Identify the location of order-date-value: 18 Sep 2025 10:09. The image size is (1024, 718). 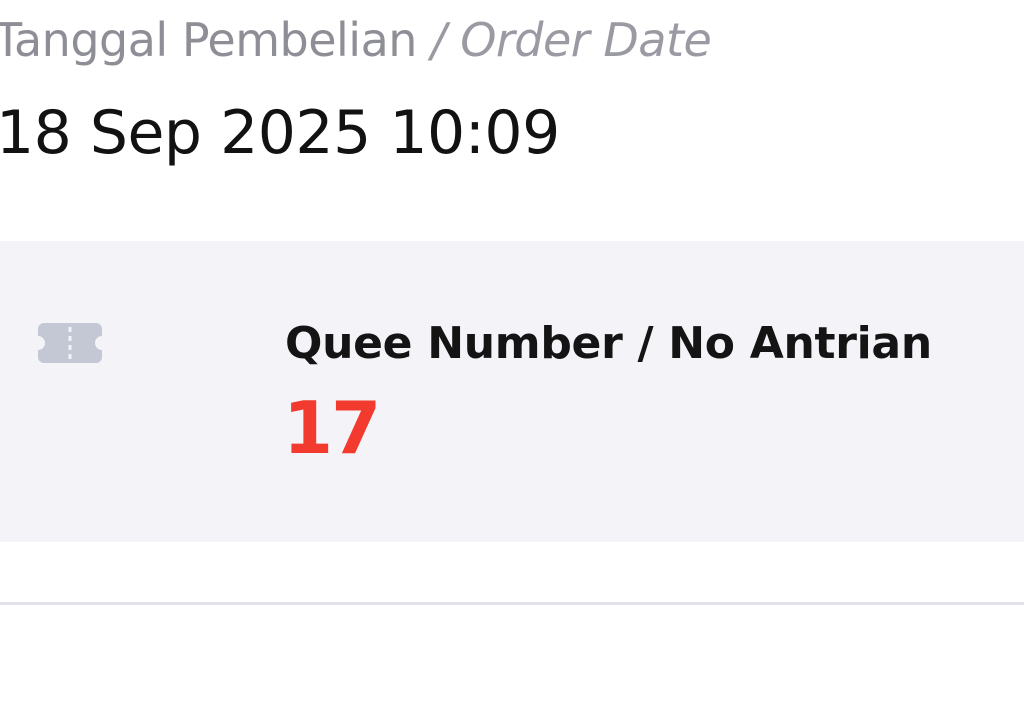
(280, 133).